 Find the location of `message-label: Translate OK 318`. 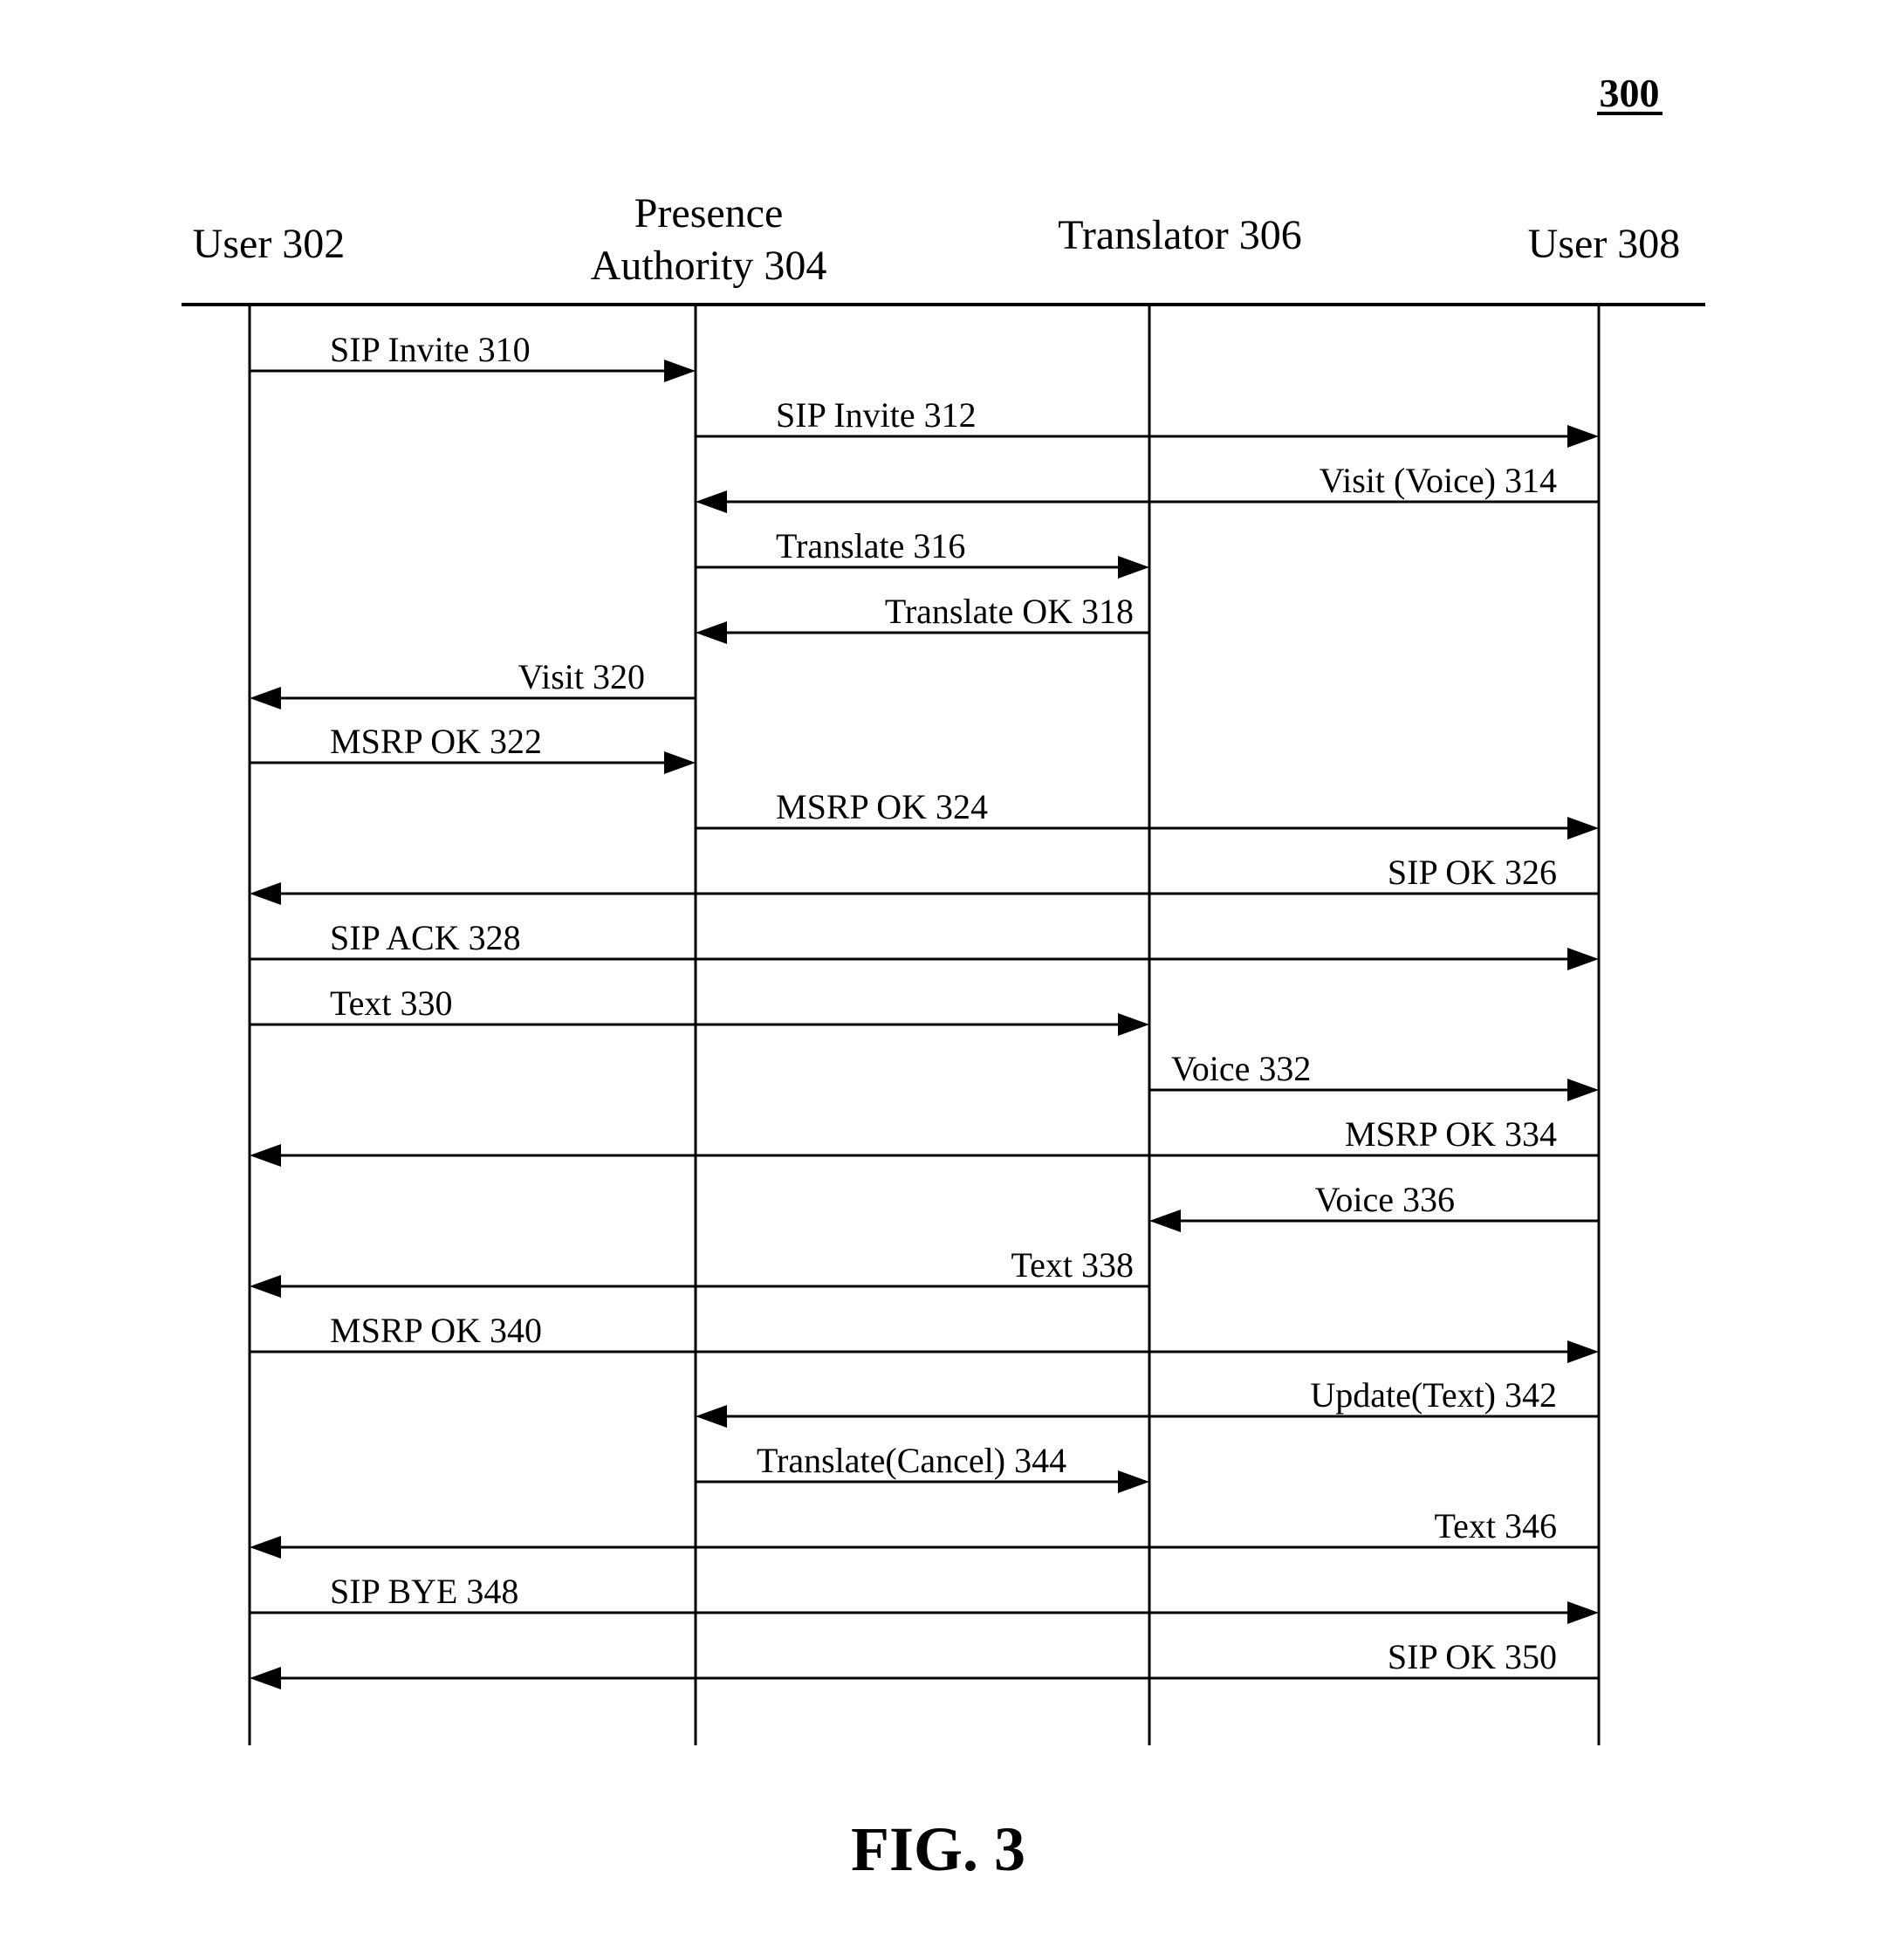

message-label: Translate OK 318 is located at coordinates (1009, 612).